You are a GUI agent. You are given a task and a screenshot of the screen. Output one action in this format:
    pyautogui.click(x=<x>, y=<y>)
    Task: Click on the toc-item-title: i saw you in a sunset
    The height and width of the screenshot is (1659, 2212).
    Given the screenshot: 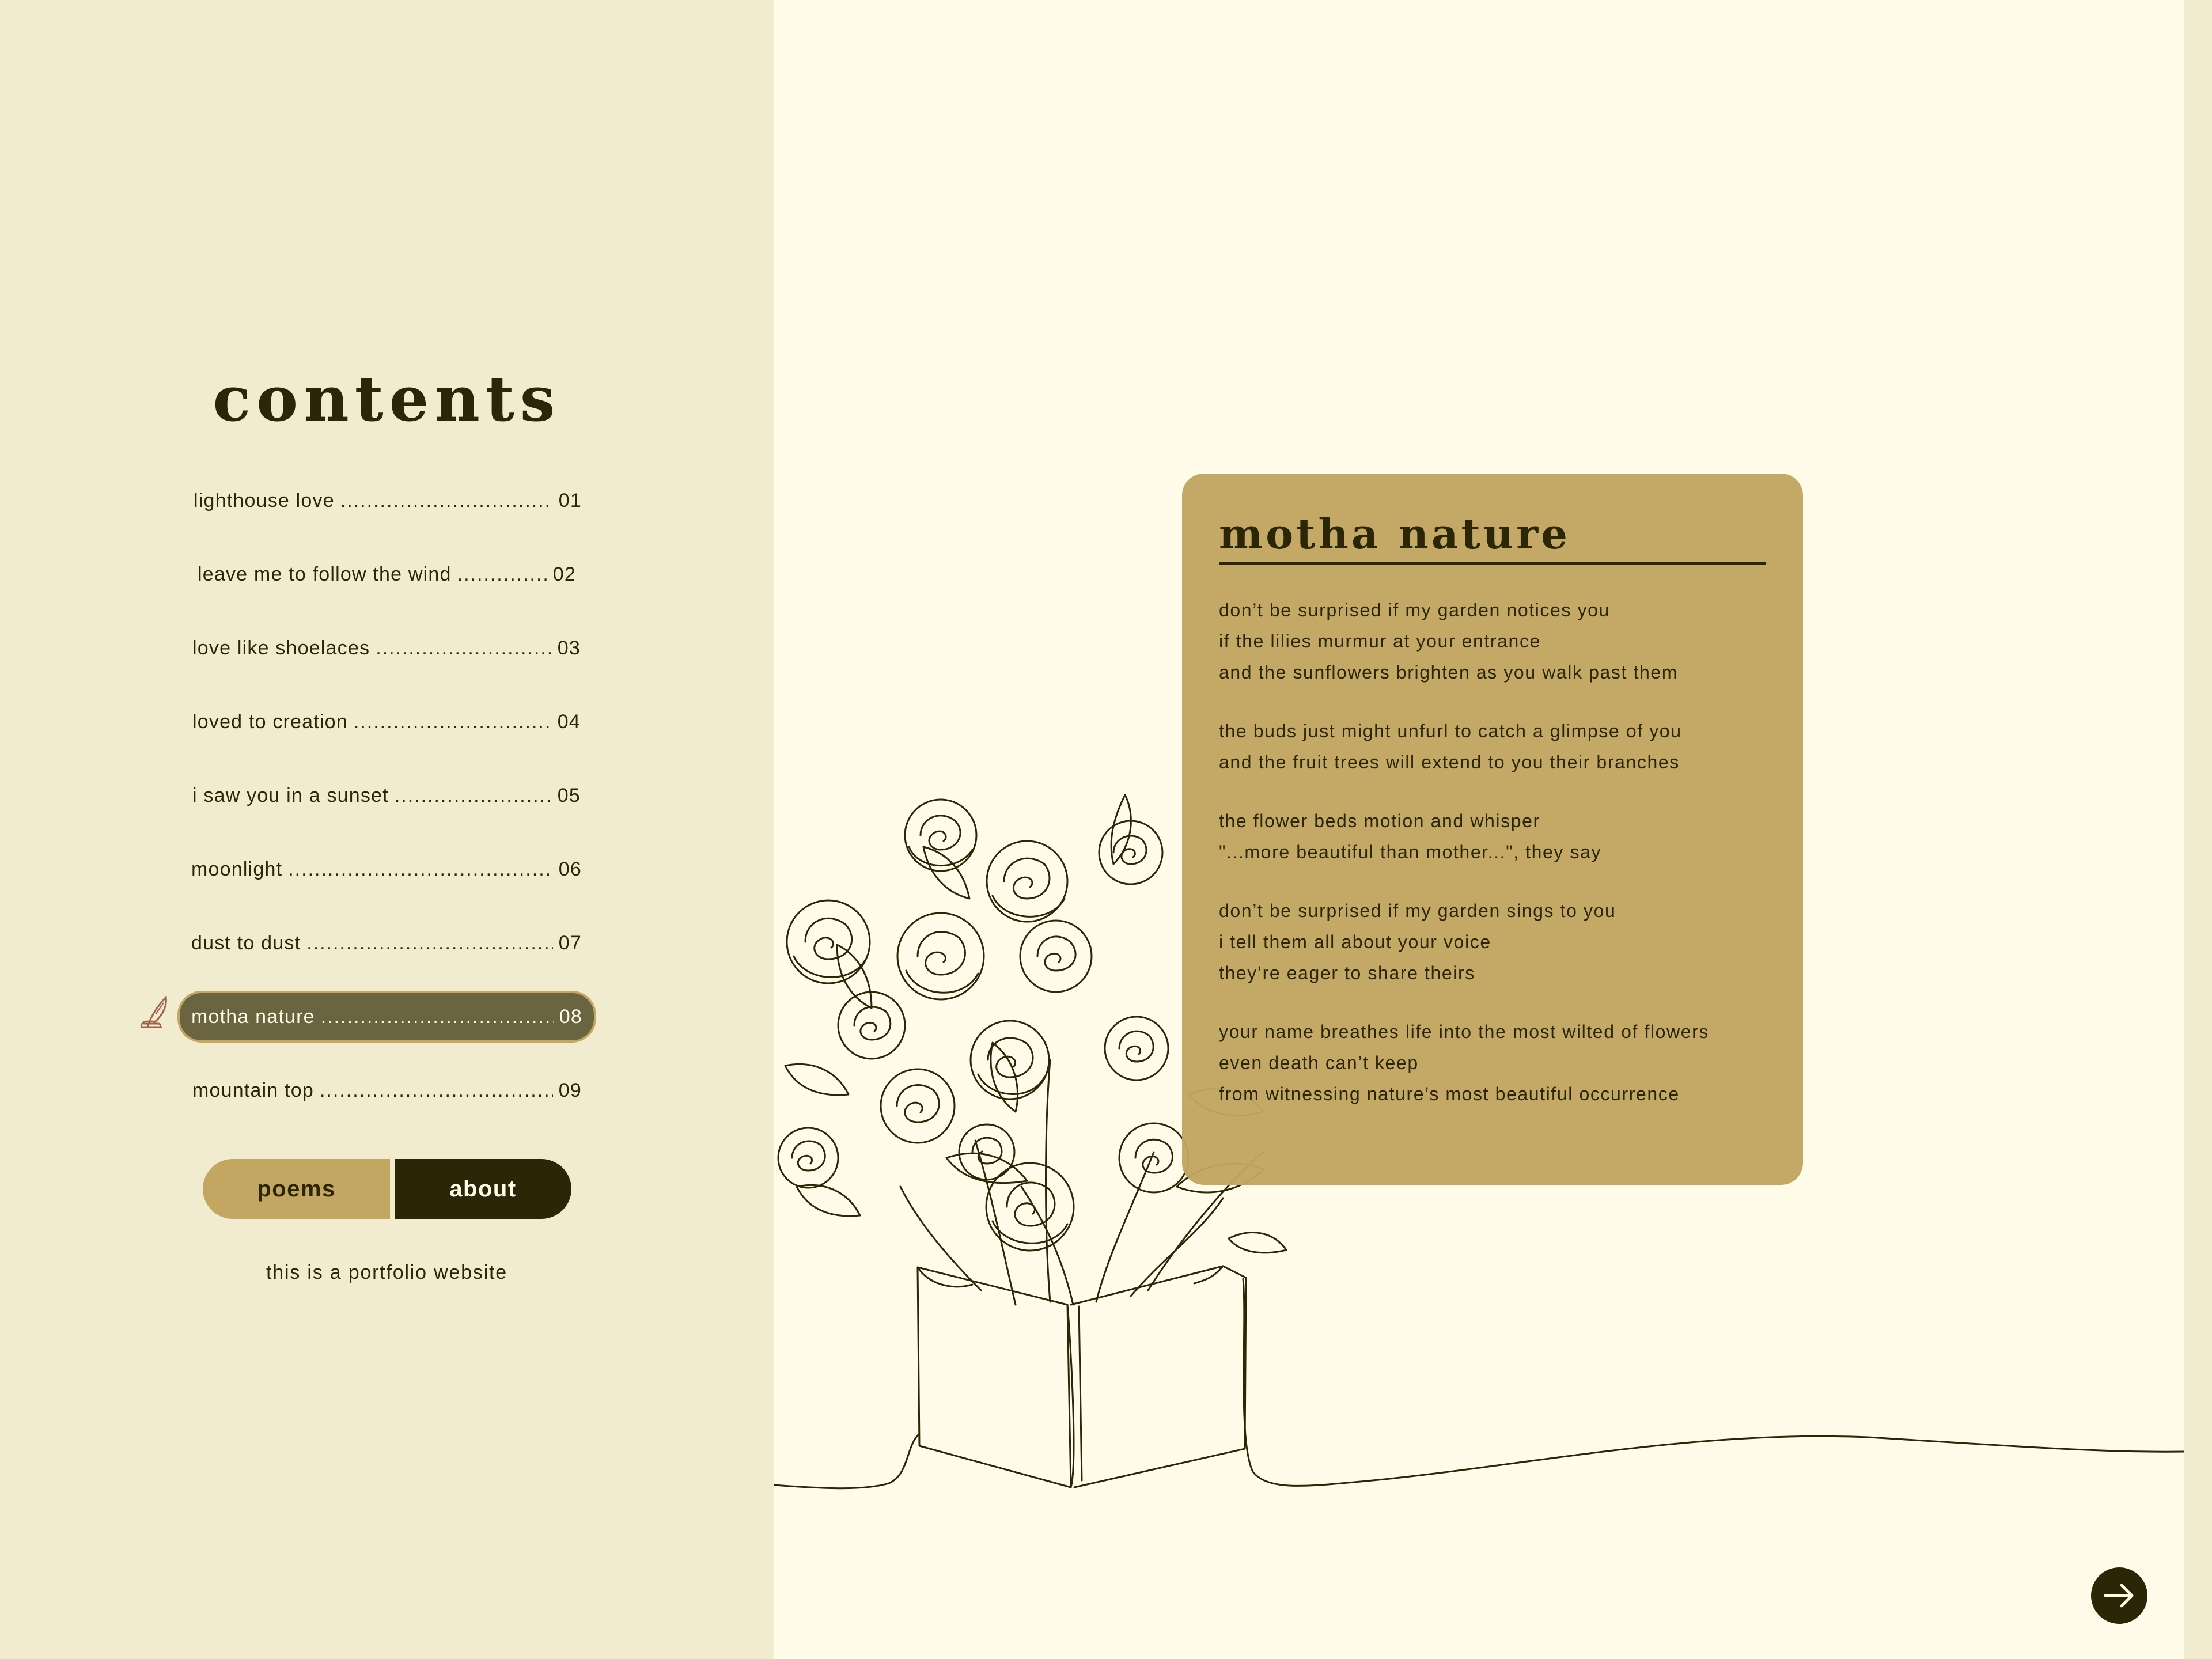 What is the action you would take?
    pyautogui.click(x=290, y=795)
    